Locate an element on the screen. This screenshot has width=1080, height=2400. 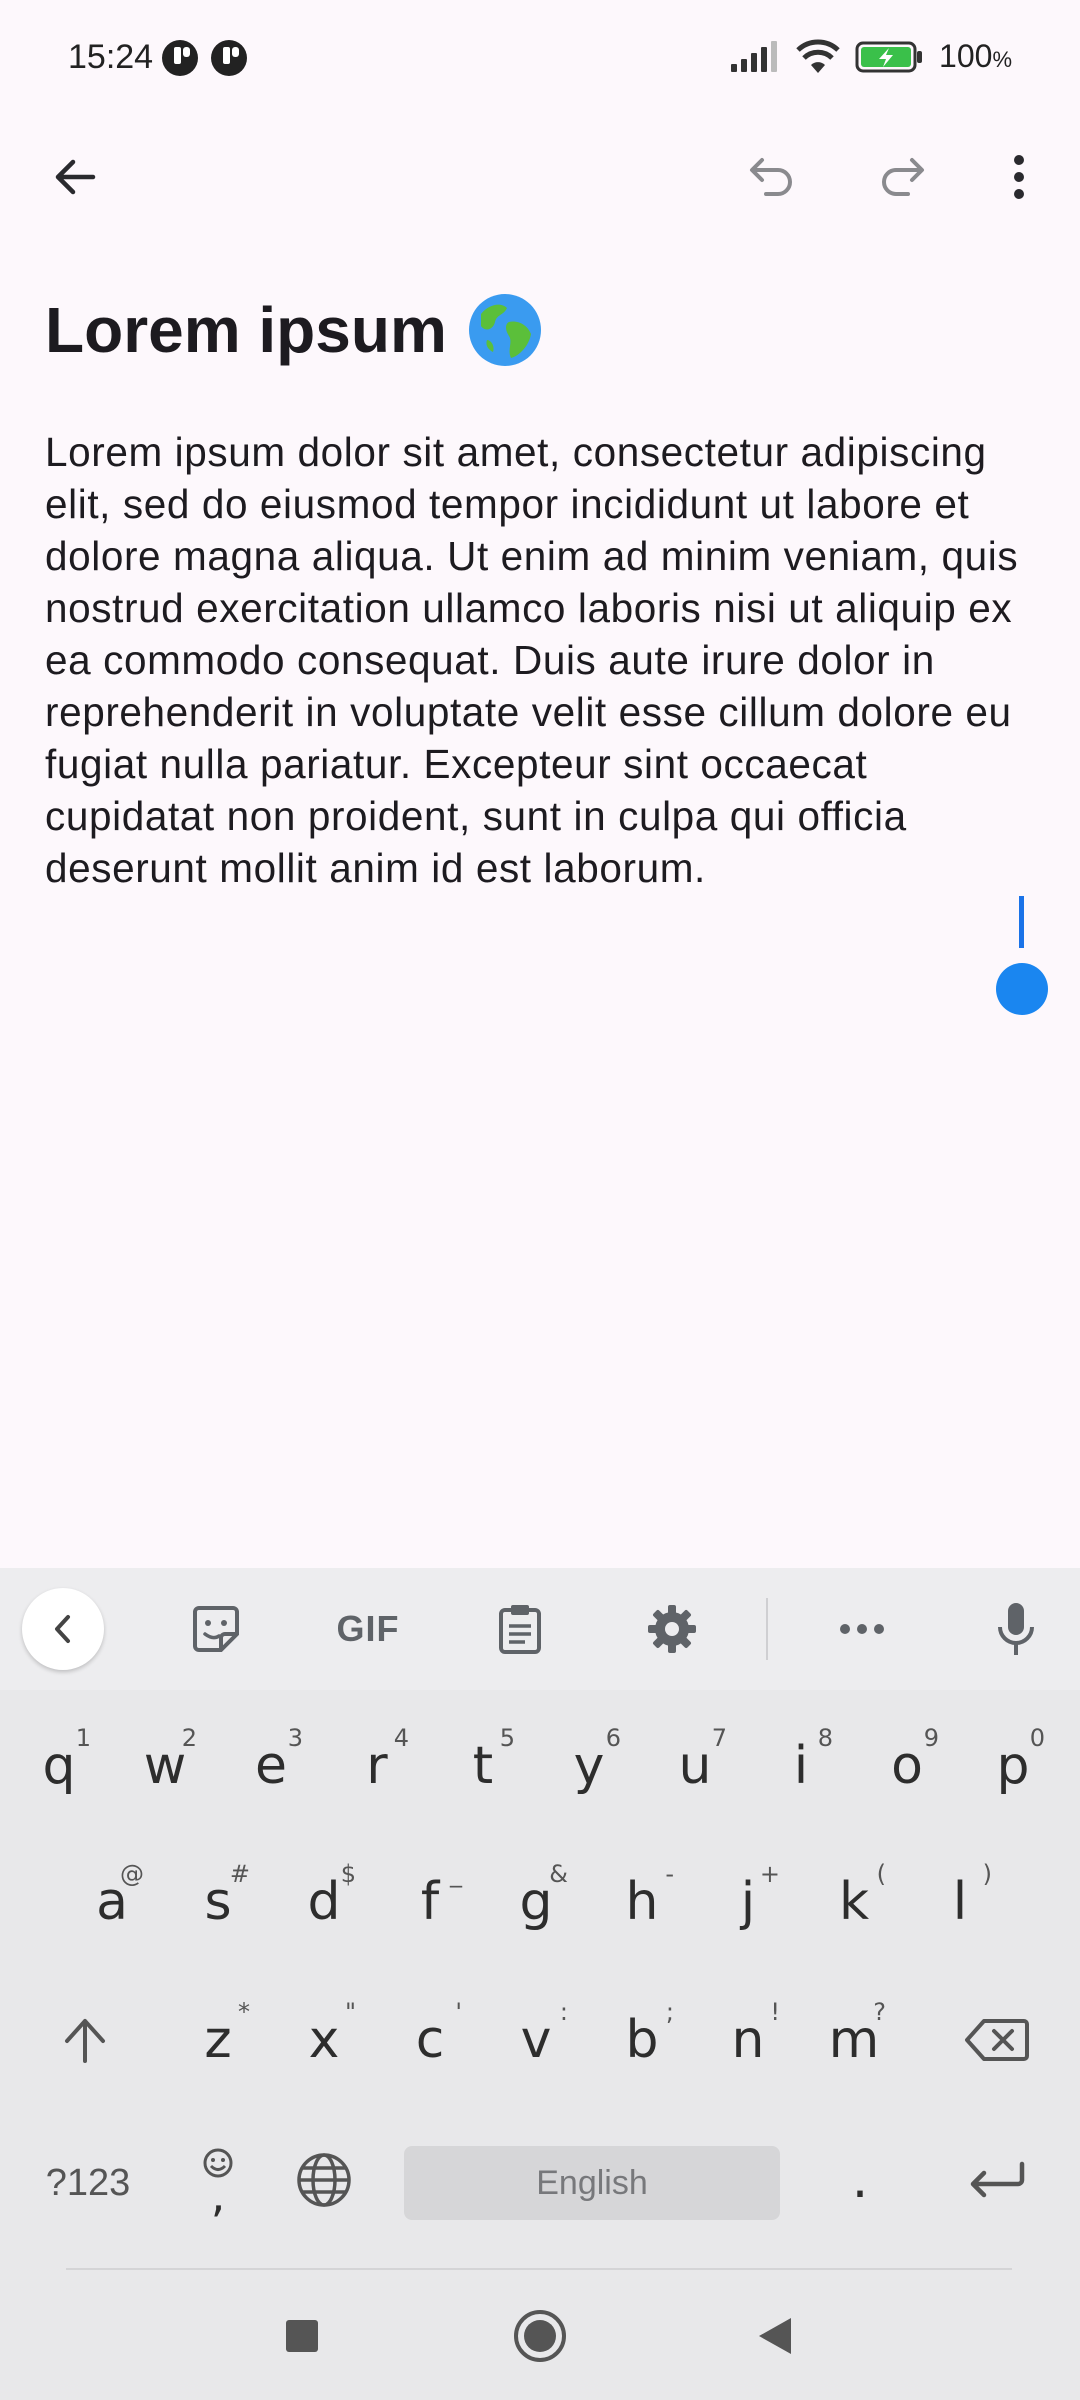
key-k: k( is located at coordinates (854, 1902).